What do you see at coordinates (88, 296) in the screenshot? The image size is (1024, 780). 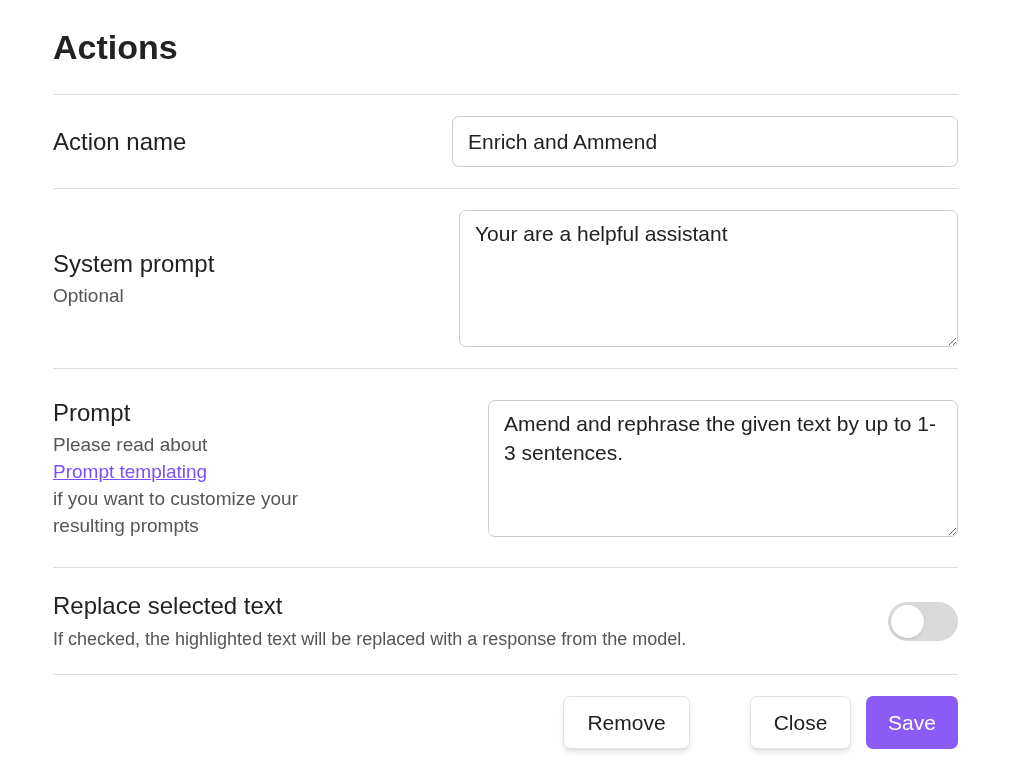 I see `field-description: Optional` at bounding box center [88, 296].